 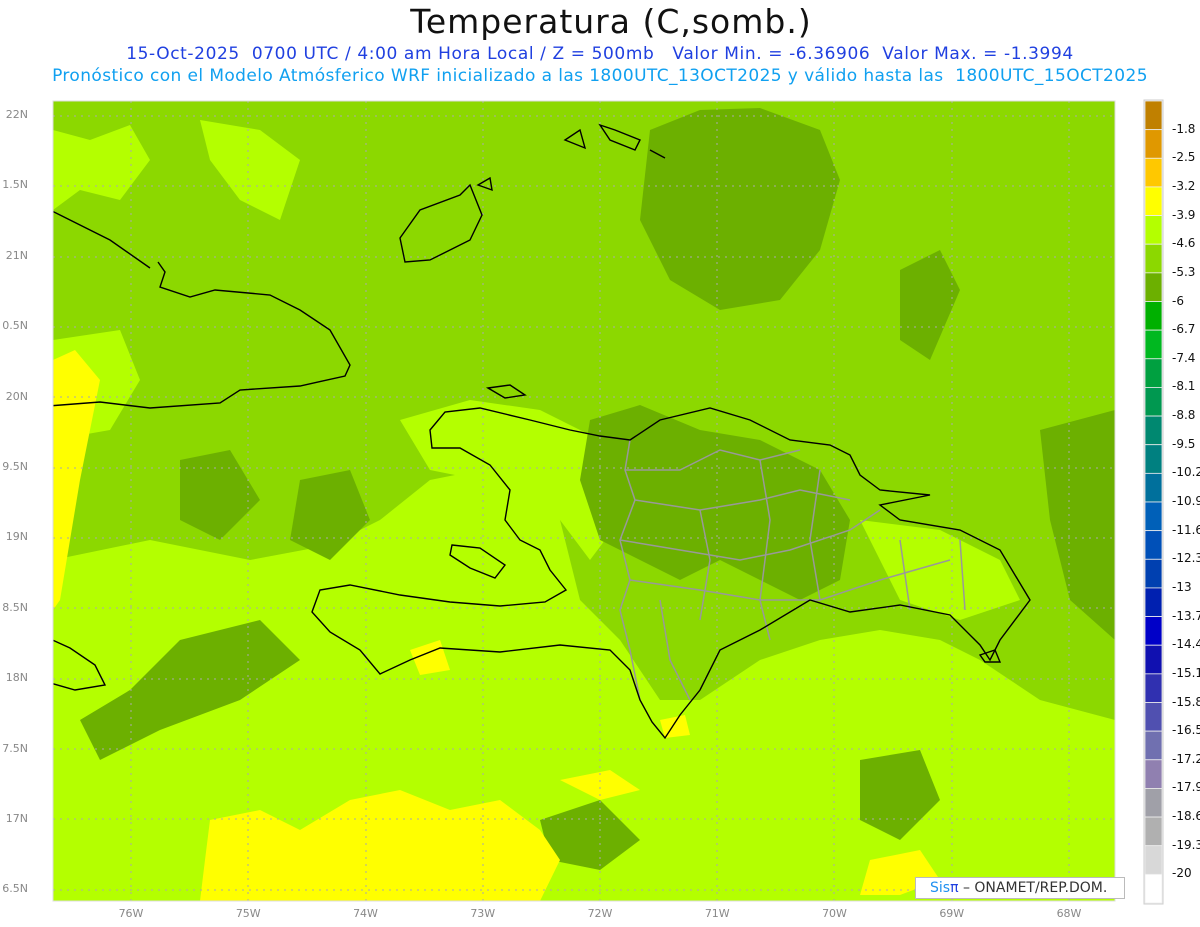 I want to click on colorbar-label: -11.6, so click(x=1186, y=529).